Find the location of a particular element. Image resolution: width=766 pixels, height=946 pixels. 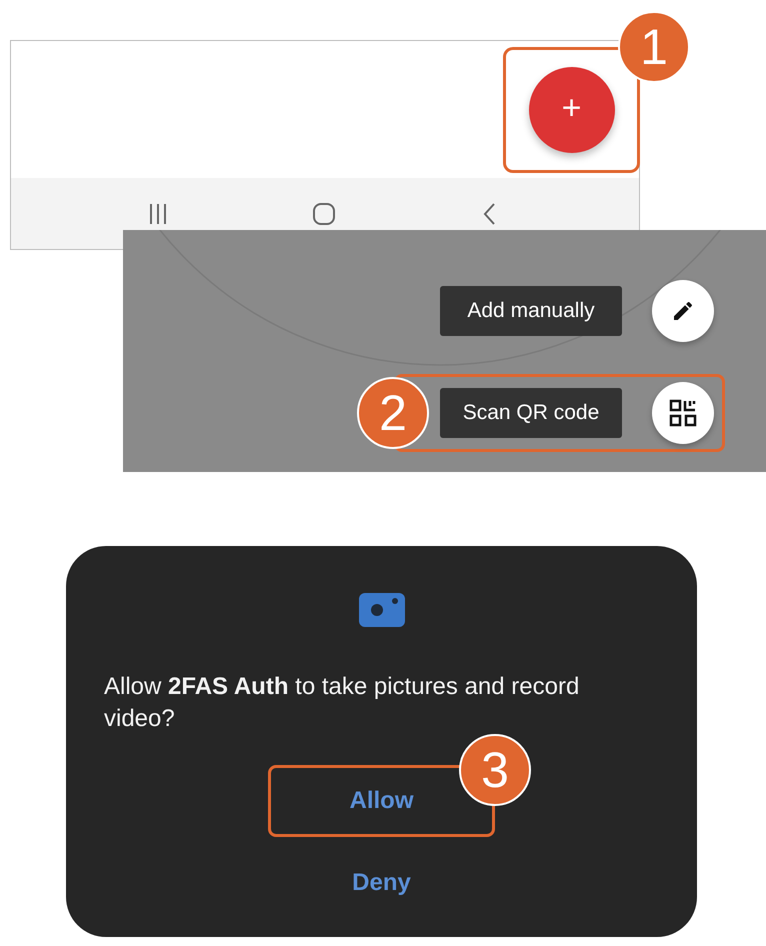

camera-icon is located at coordinates (381, 610).